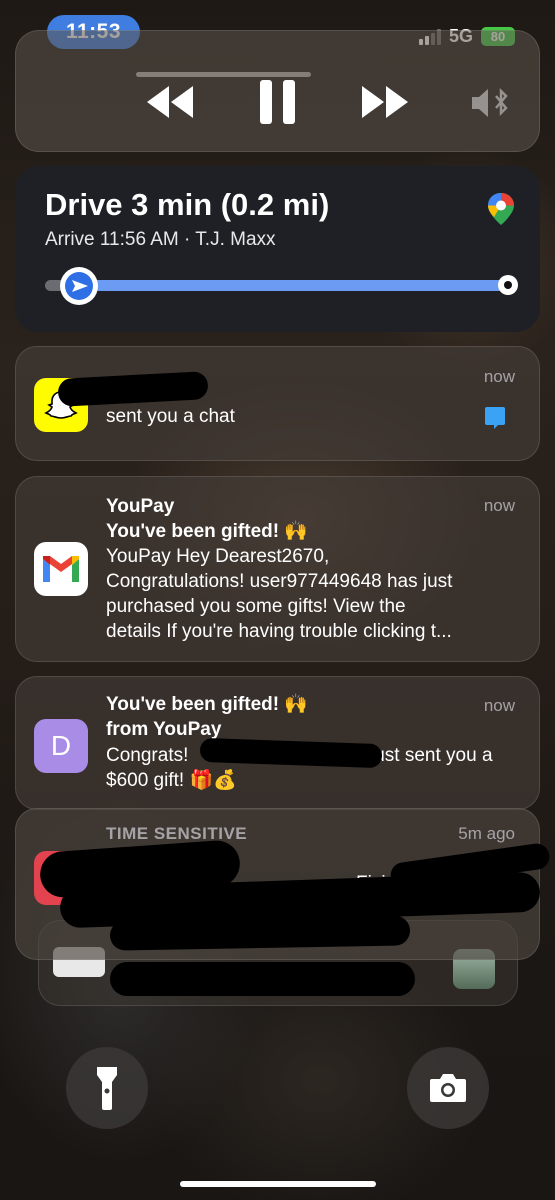  What do you see at coordinates (448, 1088) in the screenshot?
I see `camera-icon` at bounding box center [448, 1088].